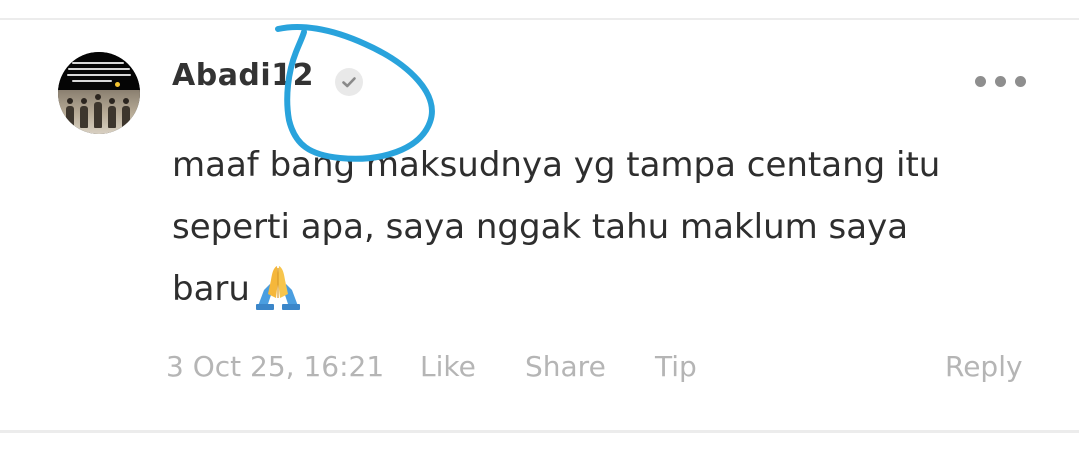 The height and width of the screenshot is (449, 1079). I want to click on tip-button: Tip, so click(676, 366).